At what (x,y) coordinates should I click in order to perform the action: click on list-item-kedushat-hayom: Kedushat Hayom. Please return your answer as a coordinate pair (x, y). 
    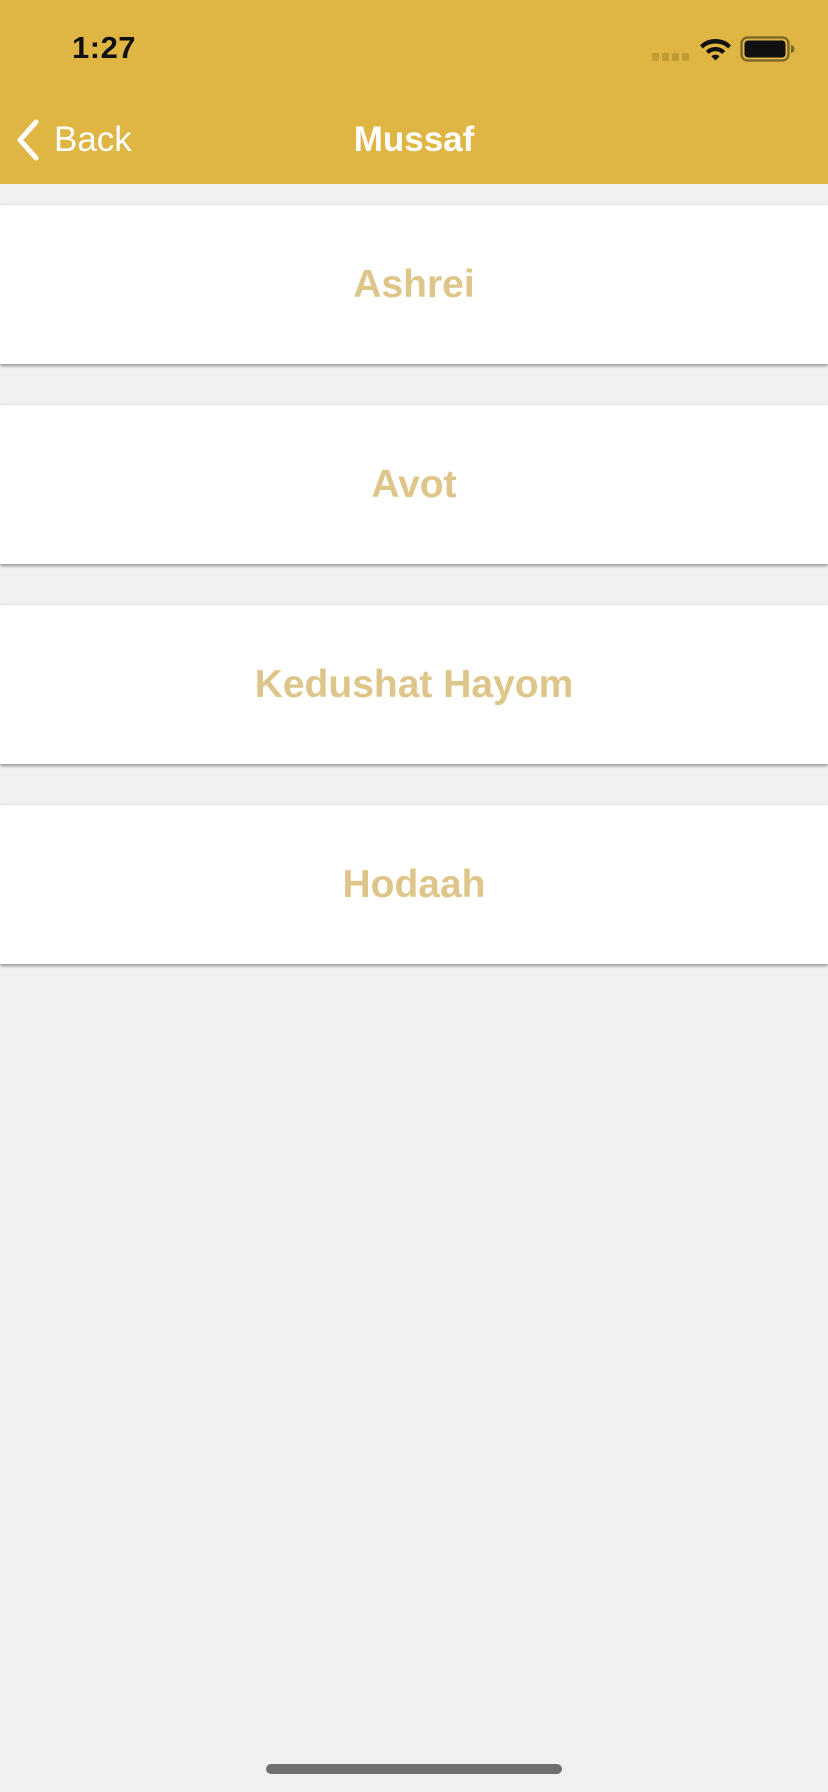
    Looking at the image, I should click on (414, 684).